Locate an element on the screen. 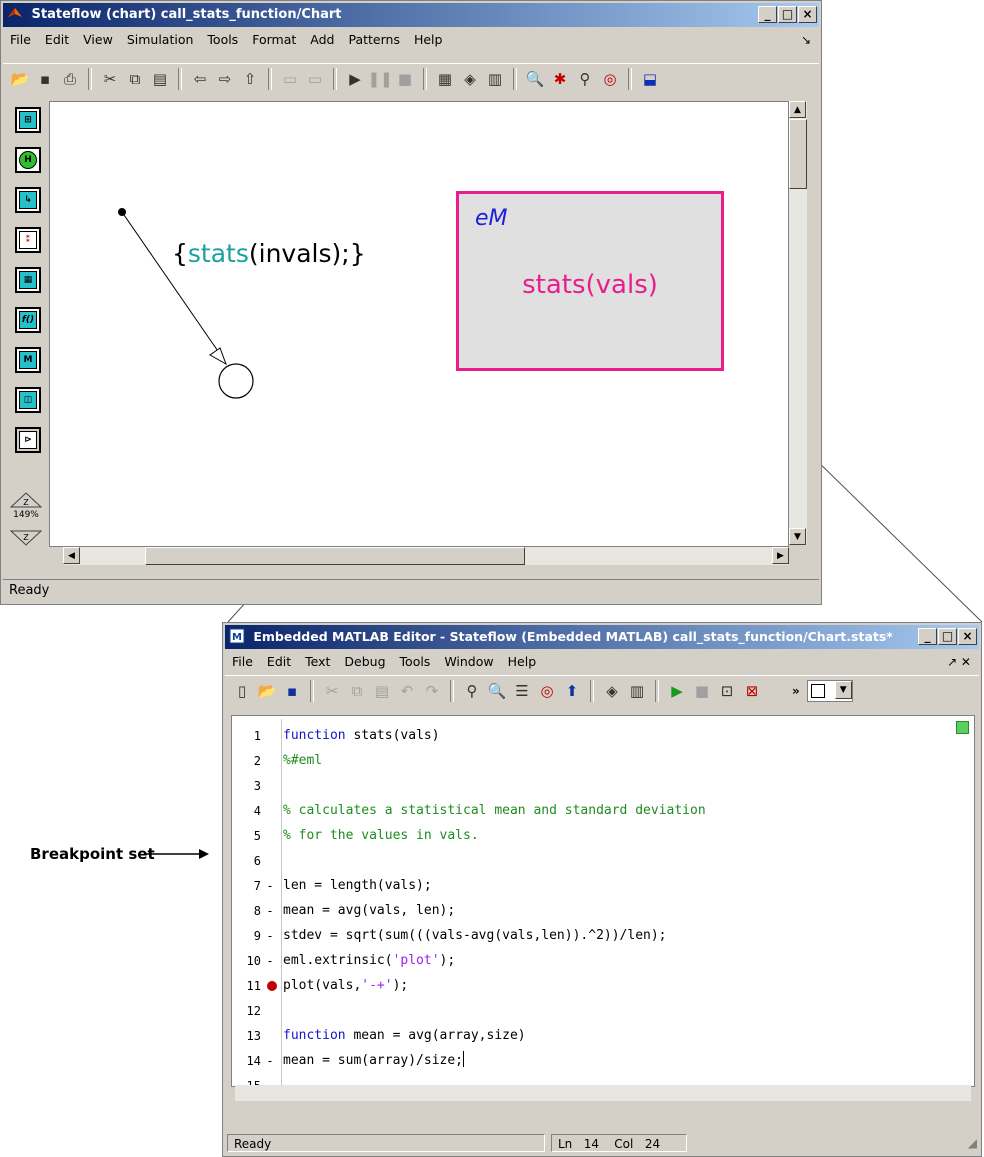 This screenshot has height=1157, width=984. embedded-matlab-function-tool-icon: M is located at coordinates (28, 360).